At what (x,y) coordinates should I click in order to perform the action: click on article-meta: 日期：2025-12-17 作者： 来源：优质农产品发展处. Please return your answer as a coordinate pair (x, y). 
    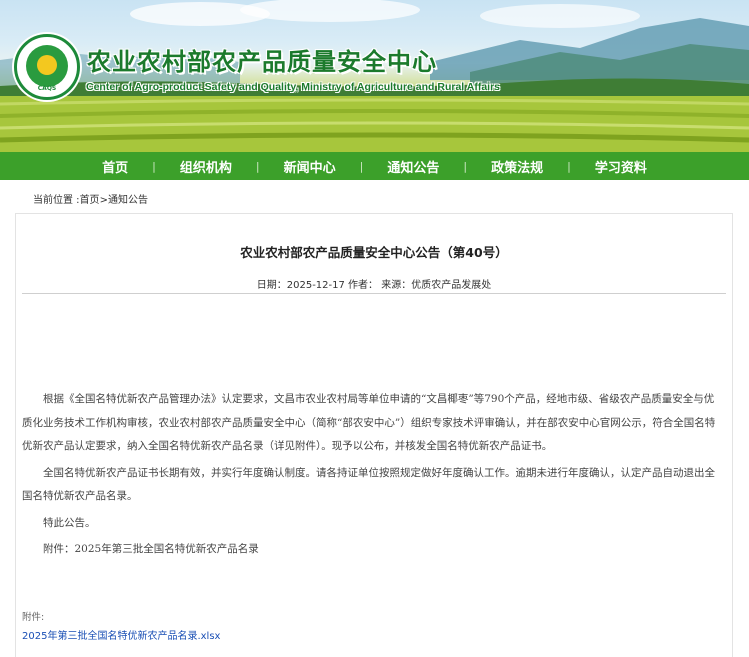
    Looking at the image, I should click on (374, 285).